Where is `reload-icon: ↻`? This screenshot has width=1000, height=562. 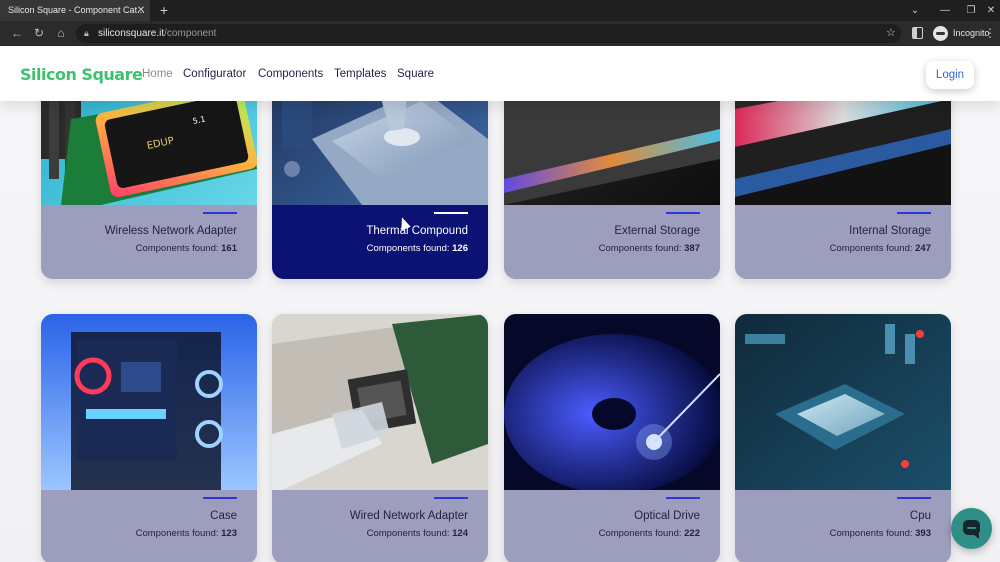
reload-icon: ↻ is located at coordinates (39, 33).